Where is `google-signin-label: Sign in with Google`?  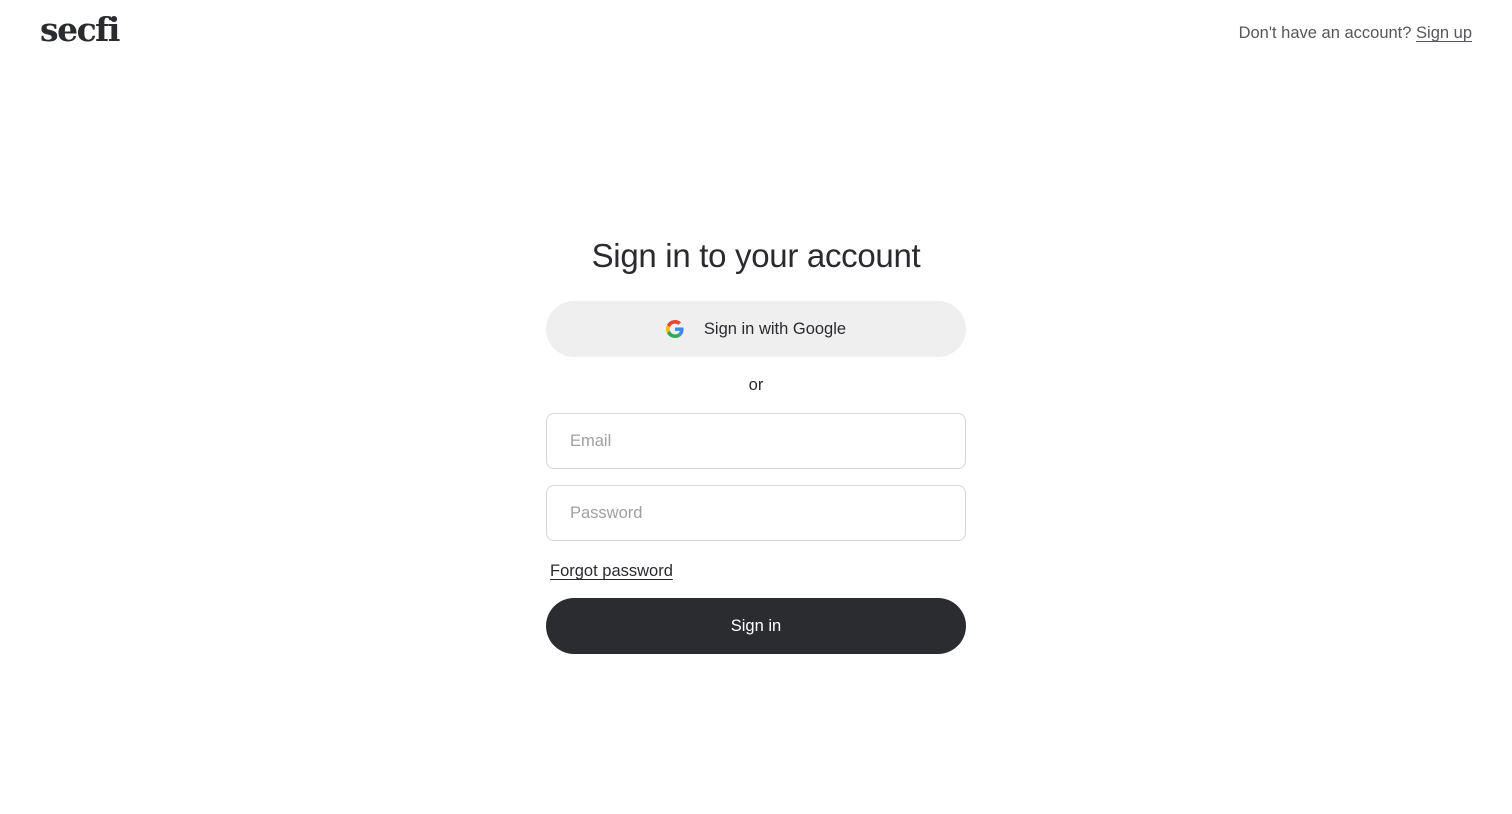
google-signin-label: Sign in with Google is located at coordinates (775, 328).